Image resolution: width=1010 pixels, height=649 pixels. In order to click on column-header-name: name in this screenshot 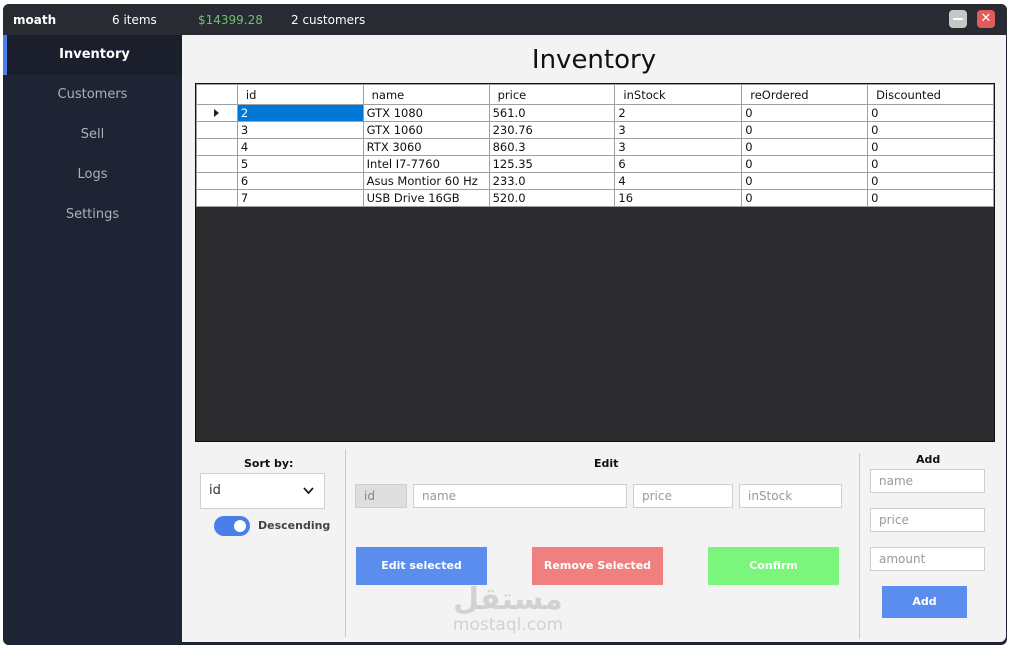, I will do `click(426, 94)`.